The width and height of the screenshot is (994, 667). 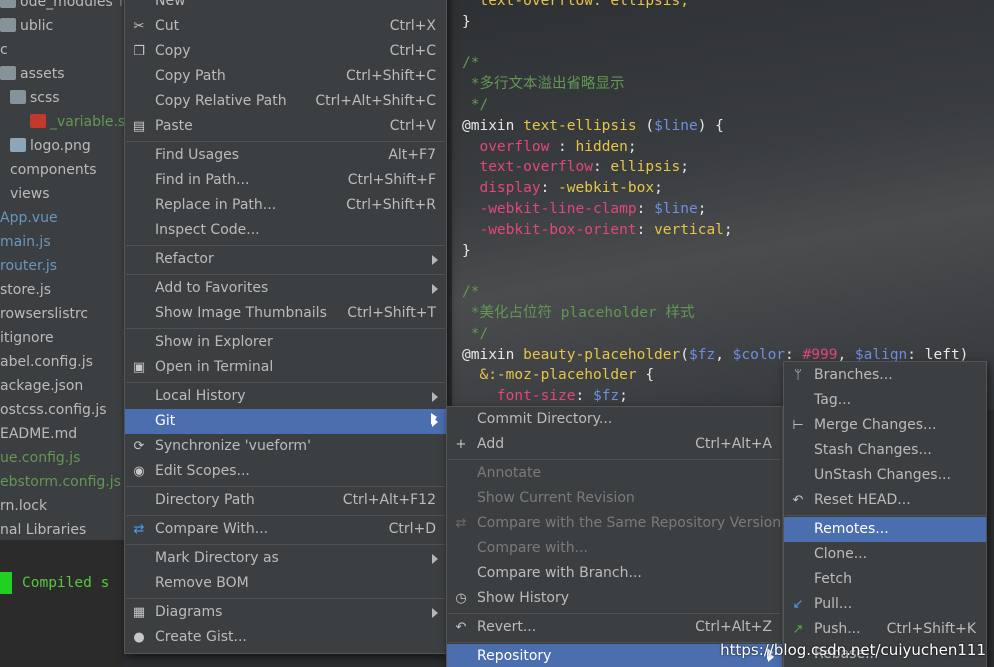 What do you see at coordinates (562, 188) in the screenshot?
I see `code-line: display: -webkit-box;` at bounding box center [562, 188].